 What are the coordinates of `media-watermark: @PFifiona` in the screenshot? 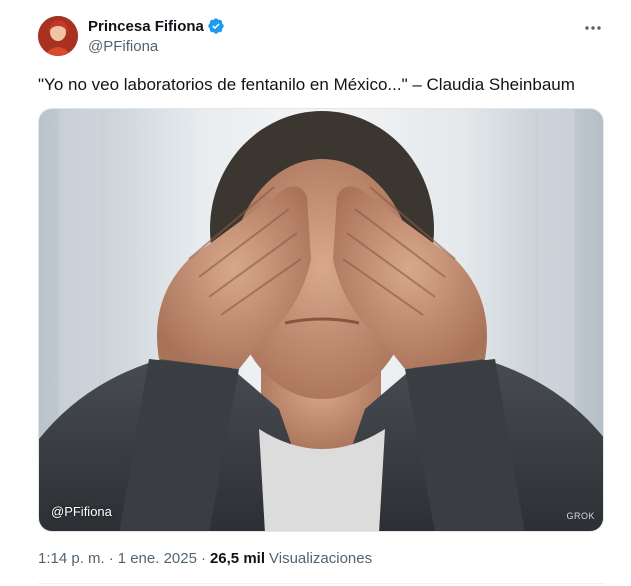 It's located at (81, 511).